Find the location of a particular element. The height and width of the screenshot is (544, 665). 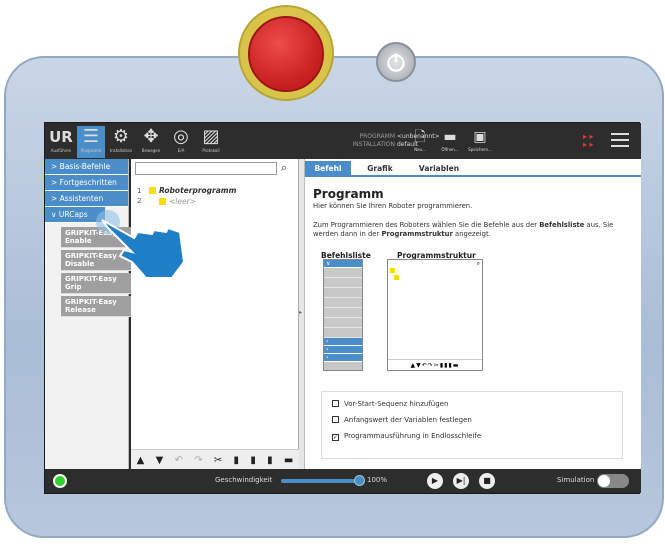

robot-status-indicator is located at coordinates (60, 481).